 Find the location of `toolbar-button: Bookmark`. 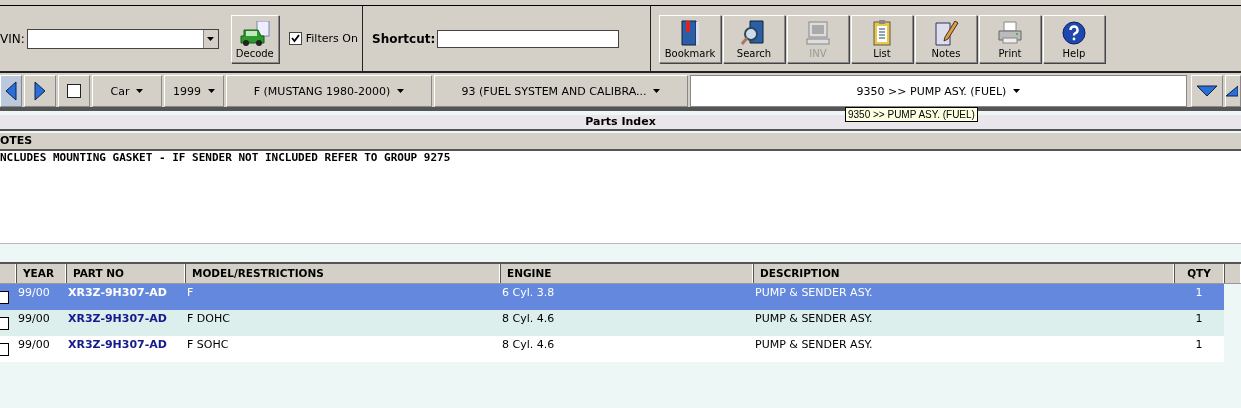

toolbar-button: Bookmark is located at coordinates (690, 38).